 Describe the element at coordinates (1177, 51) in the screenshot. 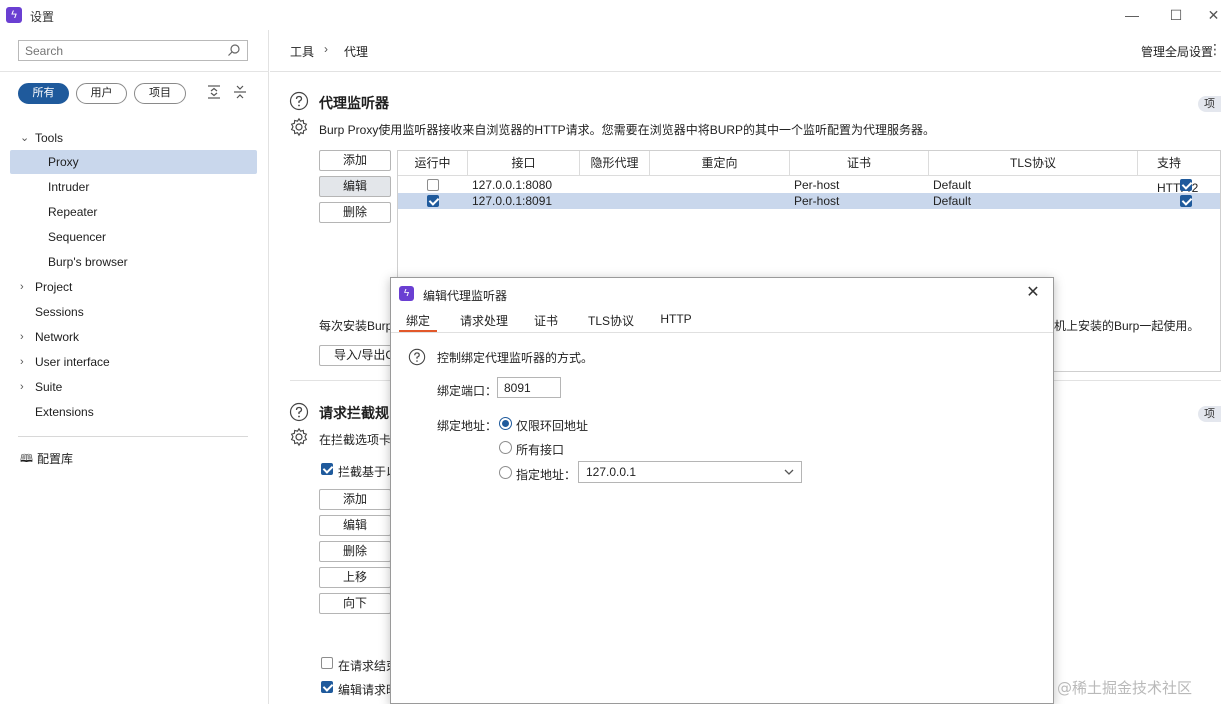

I see `manage-global-settings-link: 管理全局设置` at that location.